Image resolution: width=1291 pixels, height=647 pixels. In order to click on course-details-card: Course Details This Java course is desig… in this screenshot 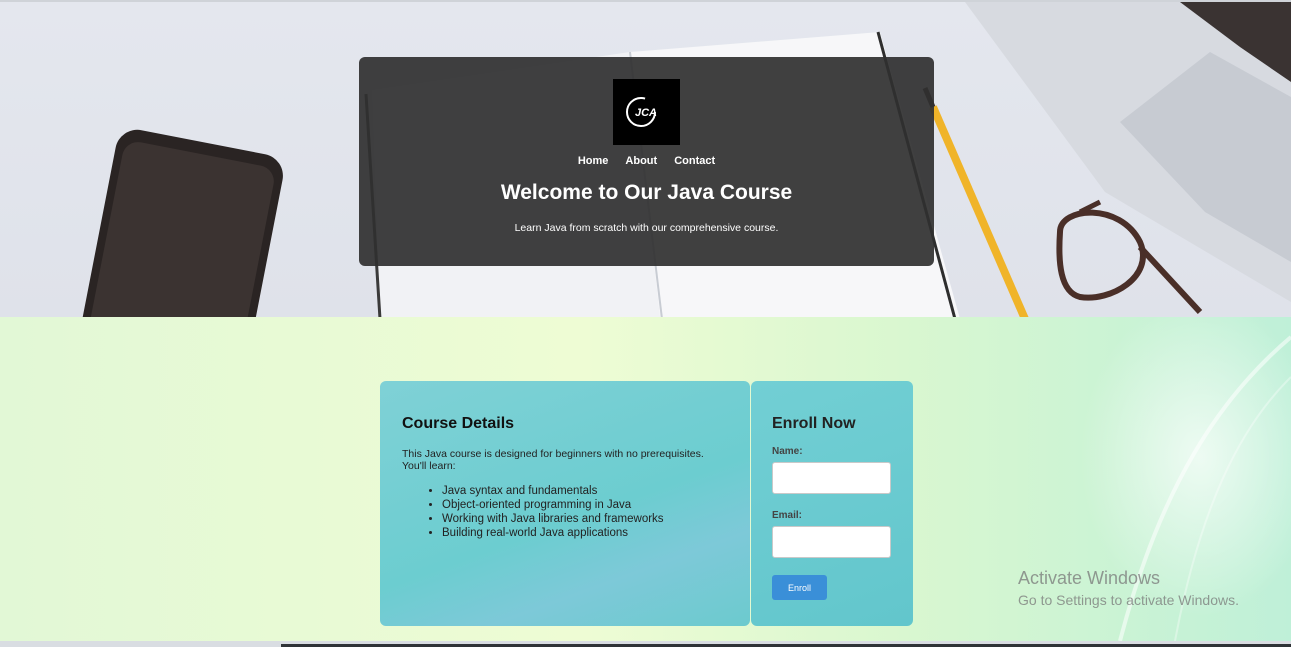, I will do `click(565, 503)`.